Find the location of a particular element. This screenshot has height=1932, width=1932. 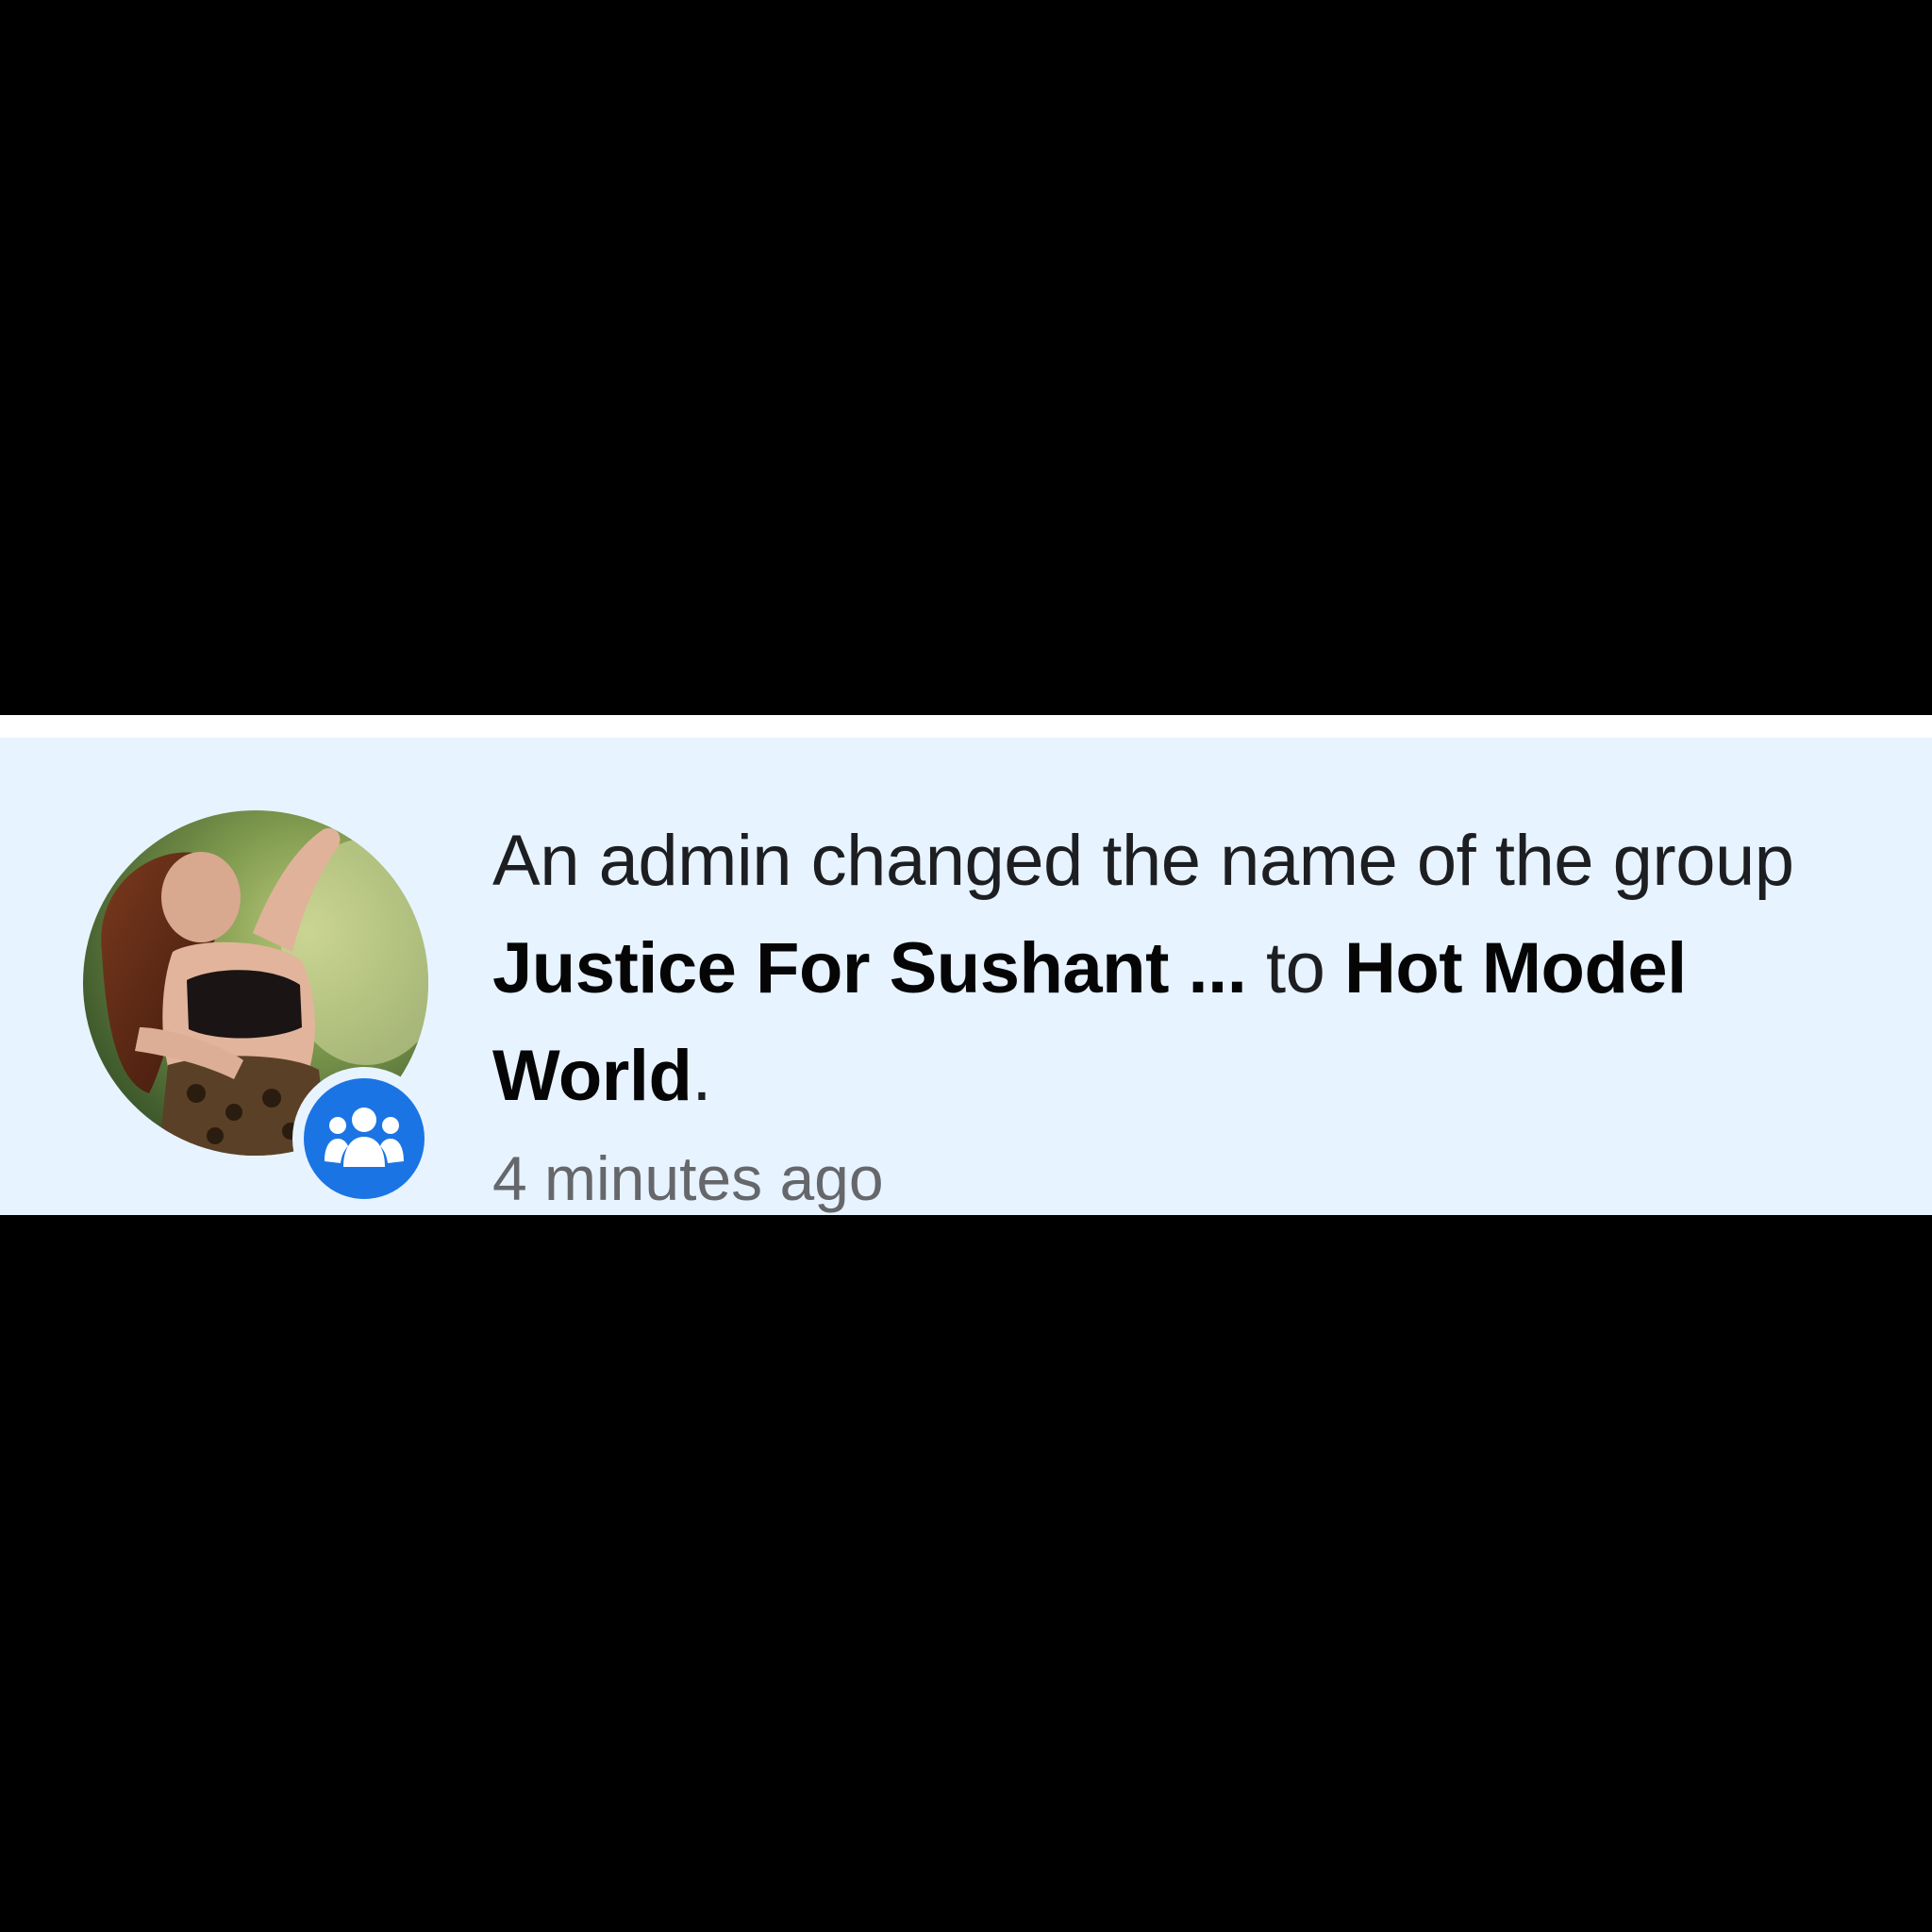

group-icon is located at coordinates (364, 1138).